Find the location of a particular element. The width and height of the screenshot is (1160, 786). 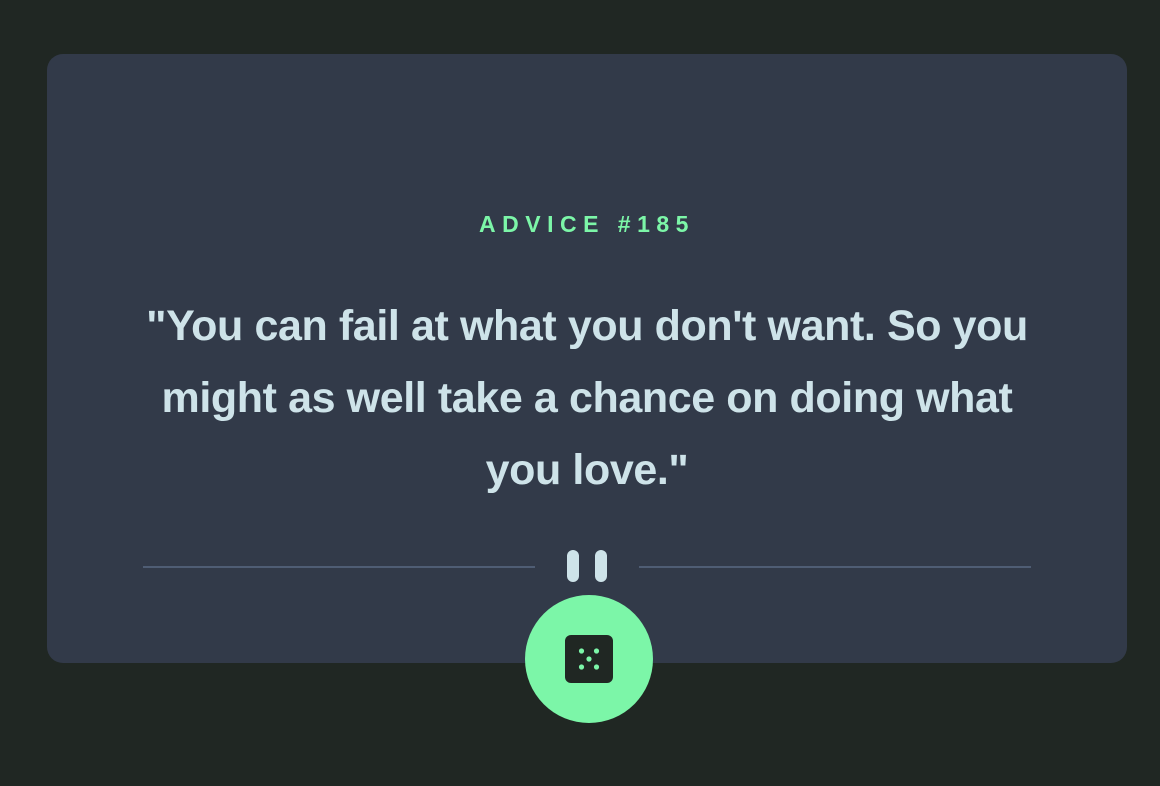

dice-icon is located at coordinates (589, 659).